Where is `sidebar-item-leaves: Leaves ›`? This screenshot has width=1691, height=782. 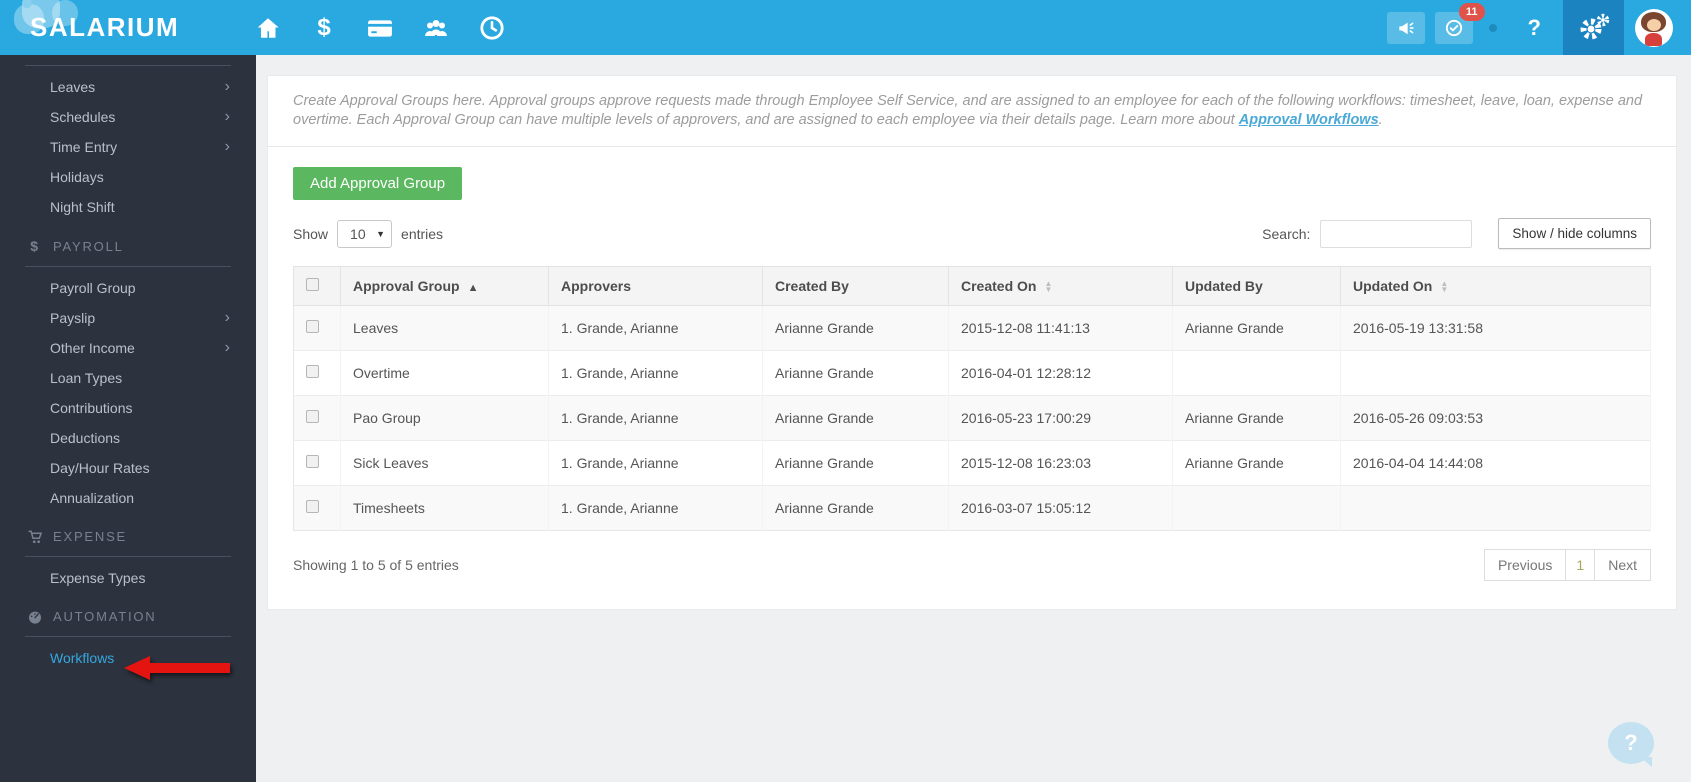 sidebar-item-leaves: Leaves › is located at coordinates (128, 87).